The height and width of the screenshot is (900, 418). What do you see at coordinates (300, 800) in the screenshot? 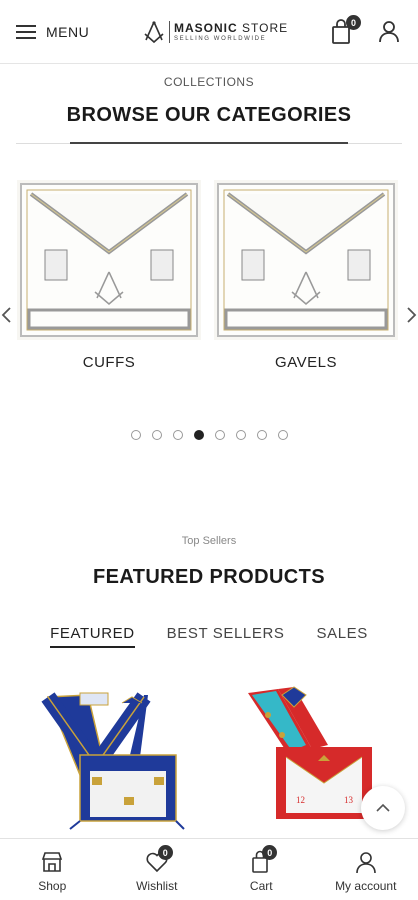
I see `svg-text: 12` at bounding box center [300, 800].